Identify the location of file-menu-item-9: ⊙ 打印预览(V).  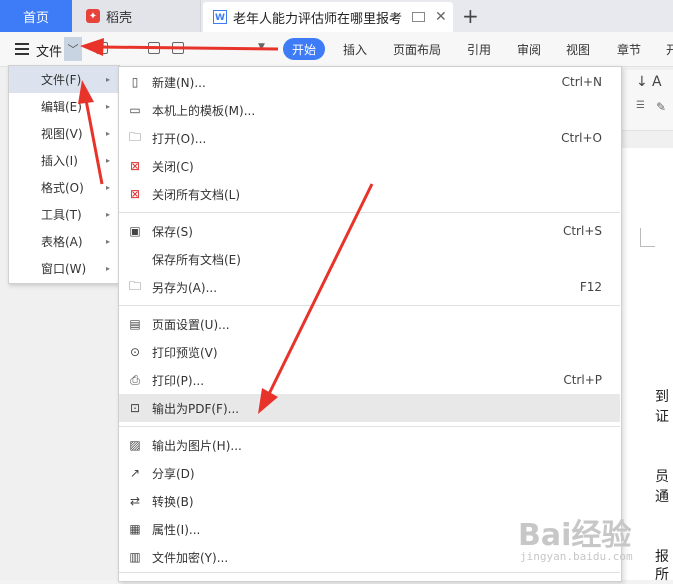
(369, 352).